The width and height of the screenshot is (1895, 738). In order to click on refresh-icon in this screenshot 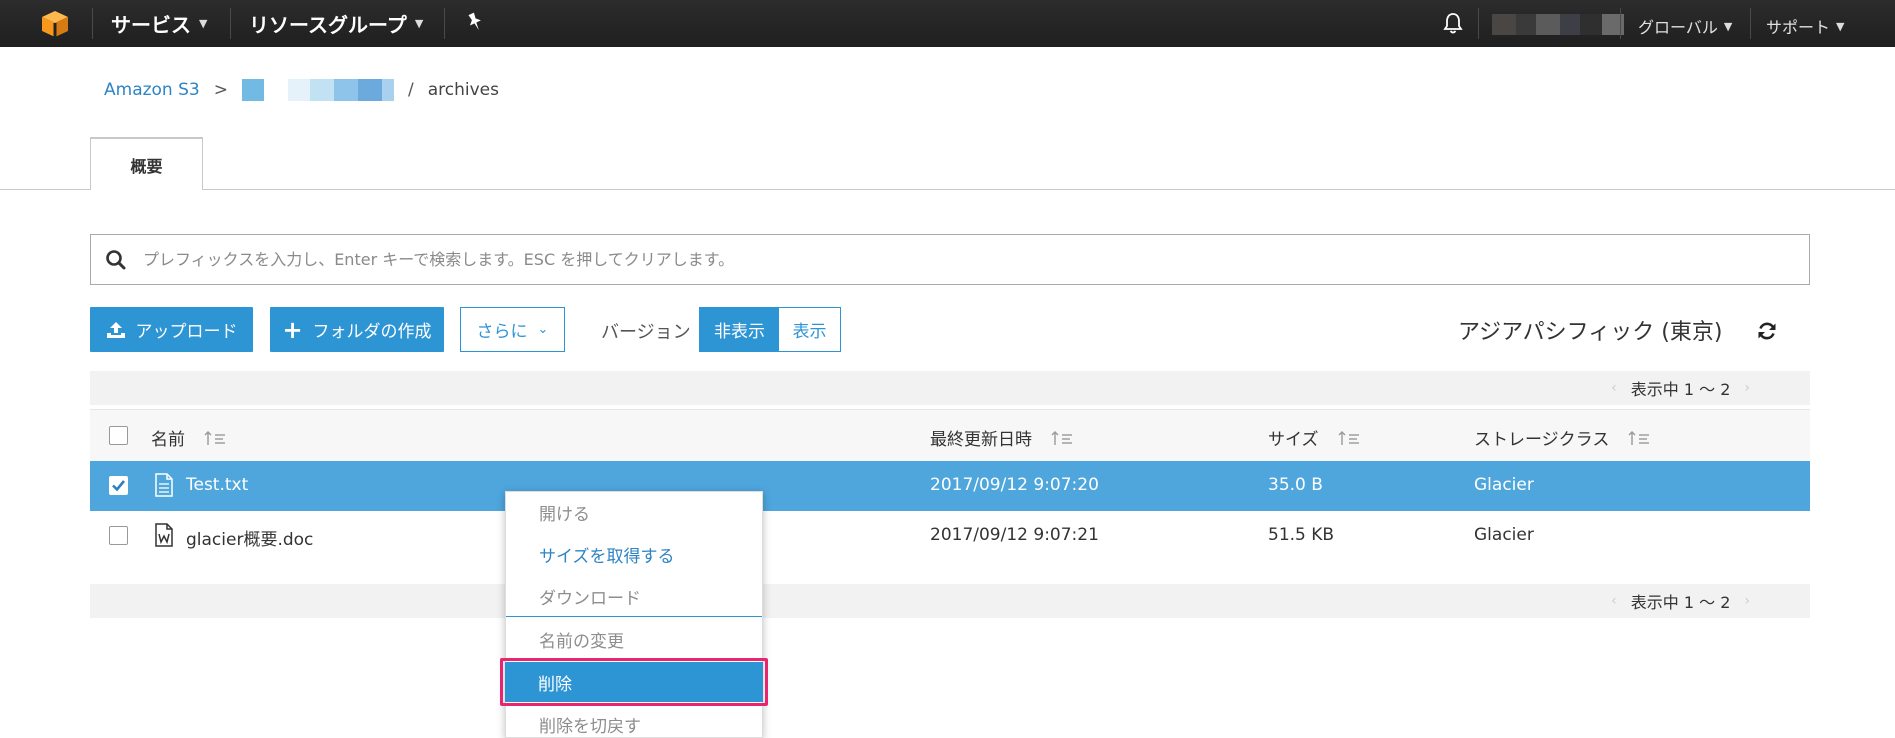, I will do `click(1767, 331)`.